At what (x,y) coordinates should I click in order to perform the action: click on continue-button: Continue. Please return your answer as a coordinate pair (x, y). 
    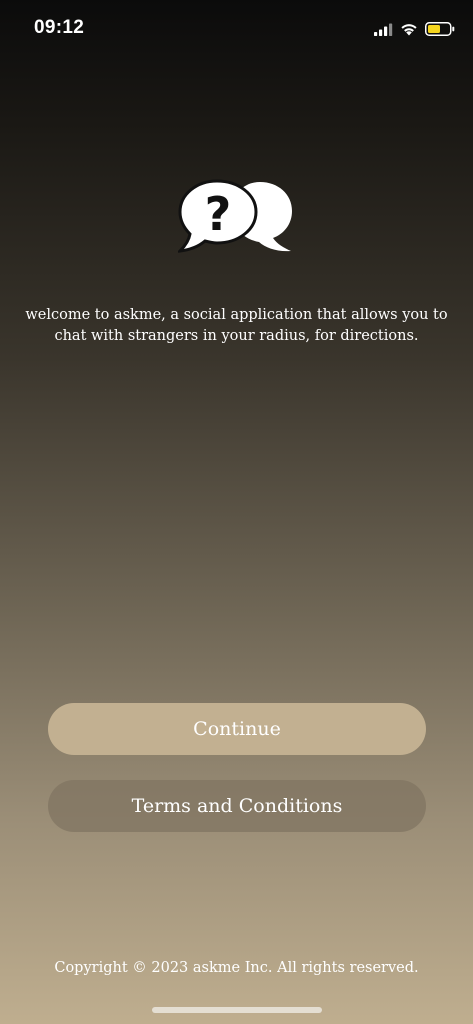
    Looking at the image, I should click on (237, 729).